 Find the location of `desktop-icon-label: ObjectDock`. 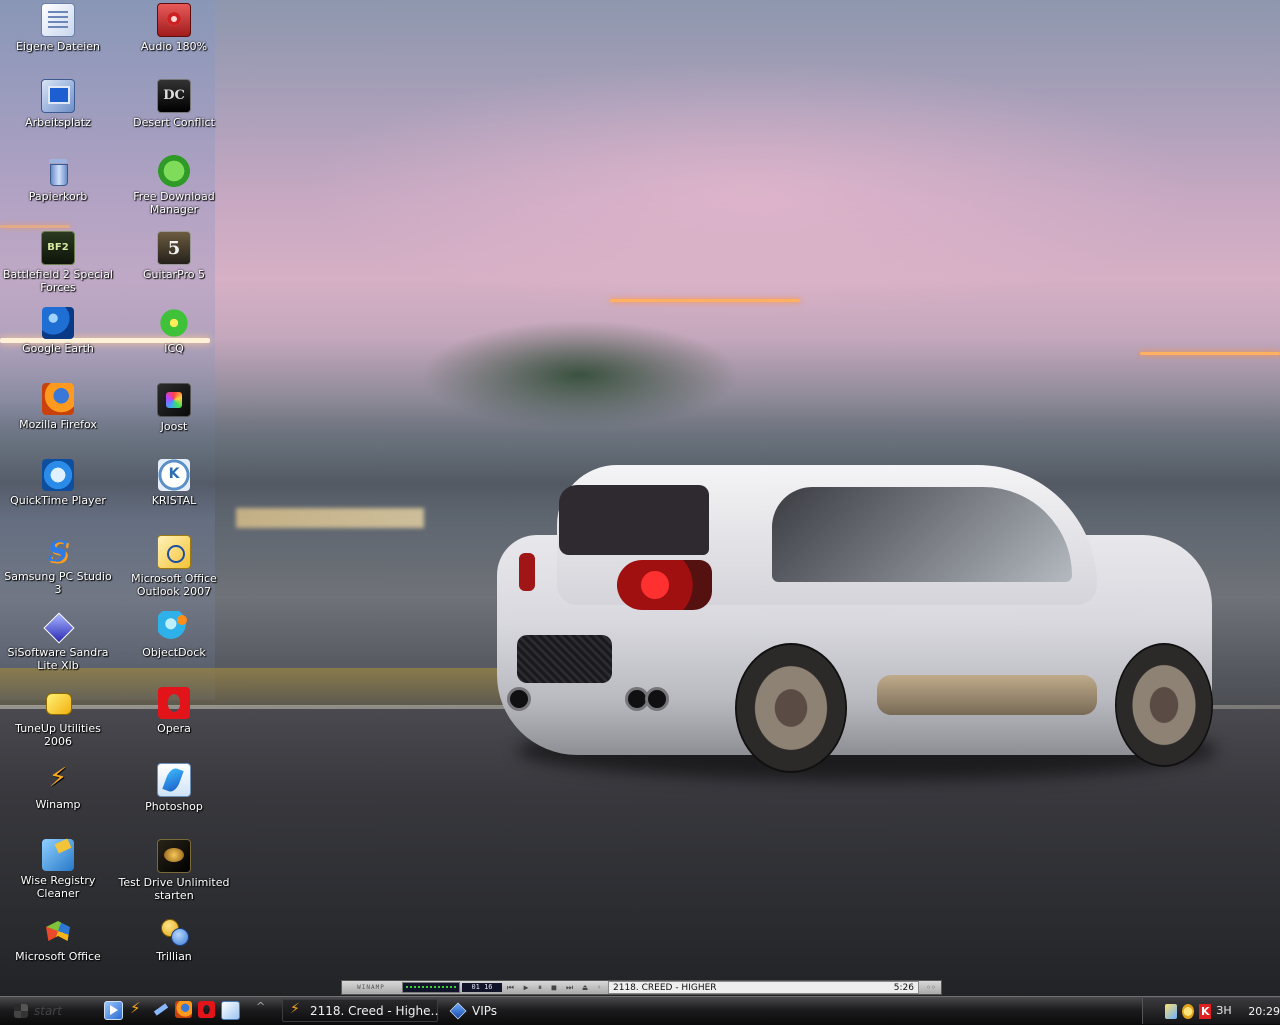

desktop-icon-label: ObjectDock is located at coordinates (174, 652).